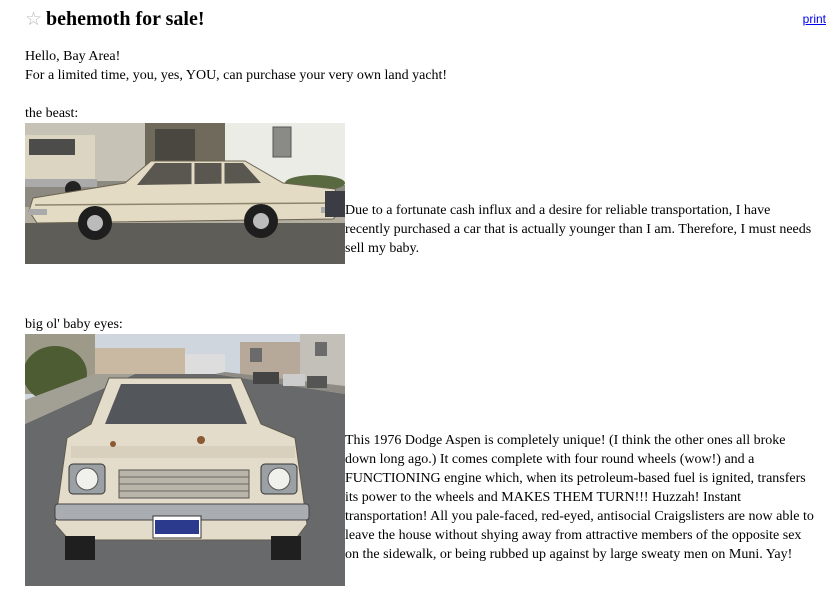  I want to click on caption-the-beast: the beast:, so click(52, 113).